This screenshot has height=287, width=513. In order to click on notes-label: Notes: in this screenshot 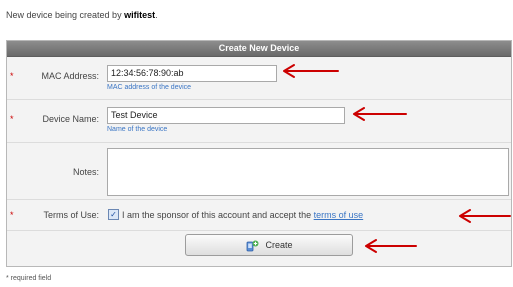, I will do `click(85, 172)`.